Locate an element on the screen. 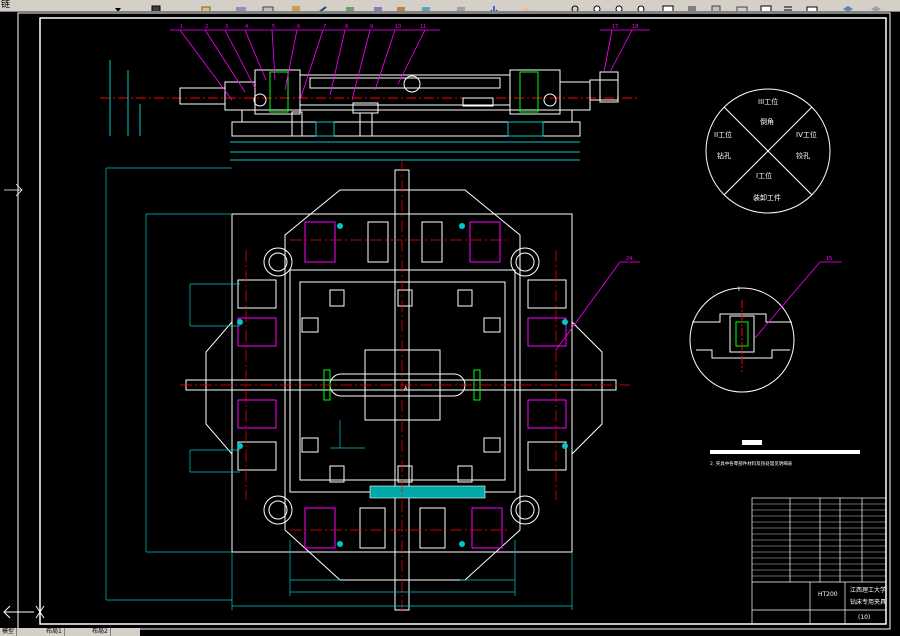 Image resolution: width=900 pixels, height=636 pixels. svg-text: 2 is located at coordinates (206, 27).